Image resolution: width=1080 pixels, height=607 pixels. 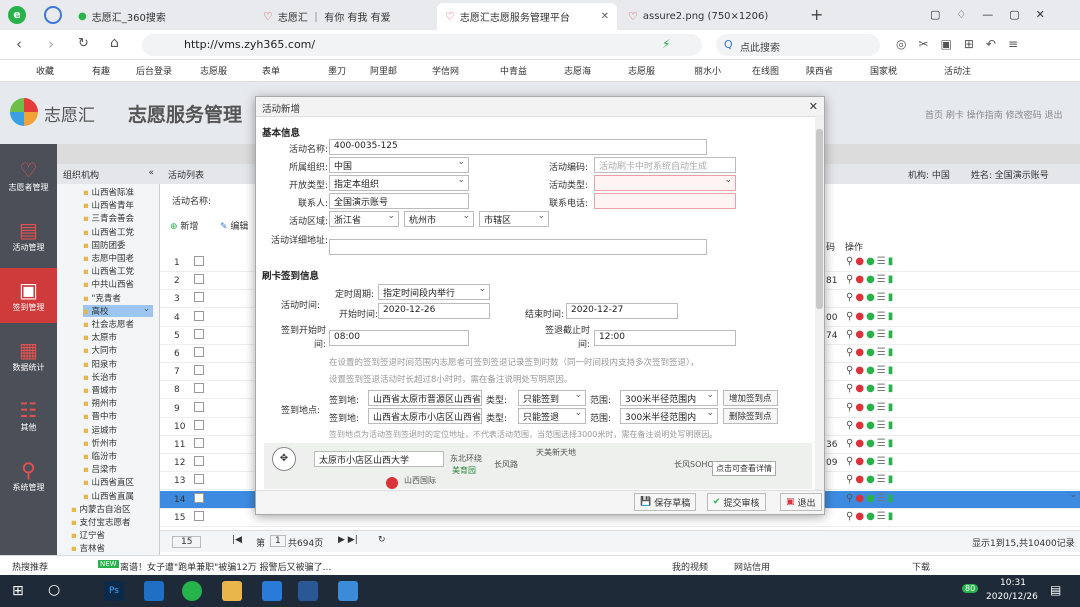 What do you see at coordinates (28, 295) in the screenshot?
I see `sidebar-item-2: ▣ 签到管理` at bounding box center [28, 295].